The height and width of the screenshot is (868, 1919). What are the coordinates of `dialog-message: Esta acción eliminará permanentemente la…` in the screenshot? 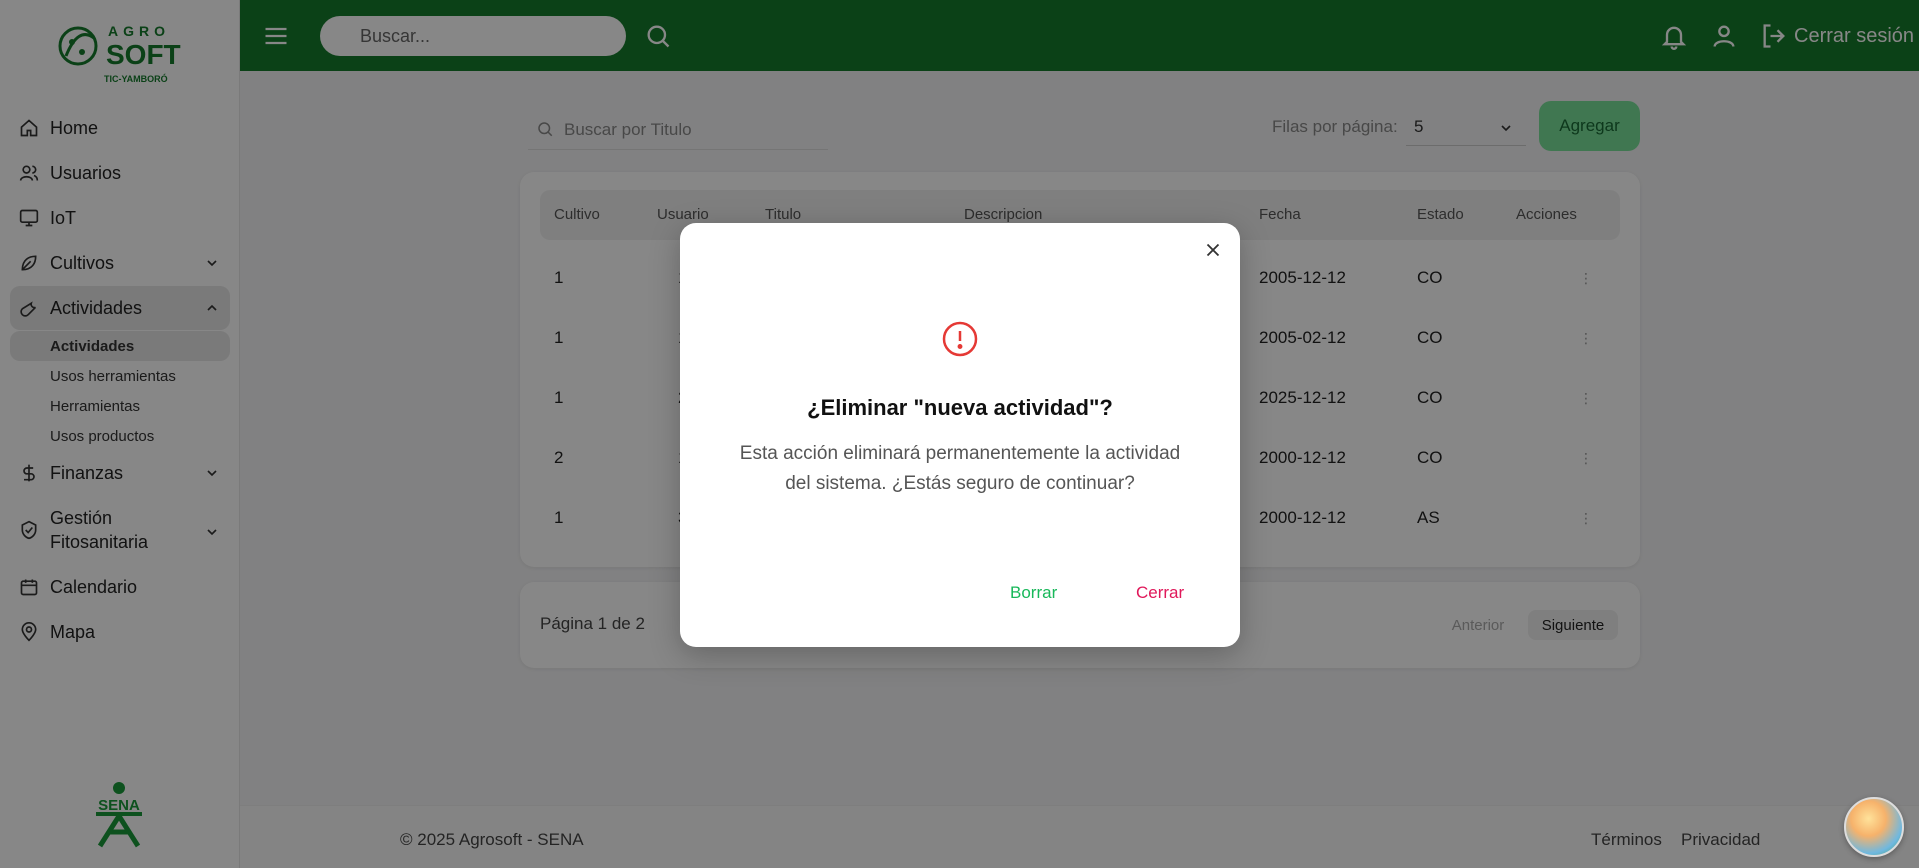 It's located at (960, 468).